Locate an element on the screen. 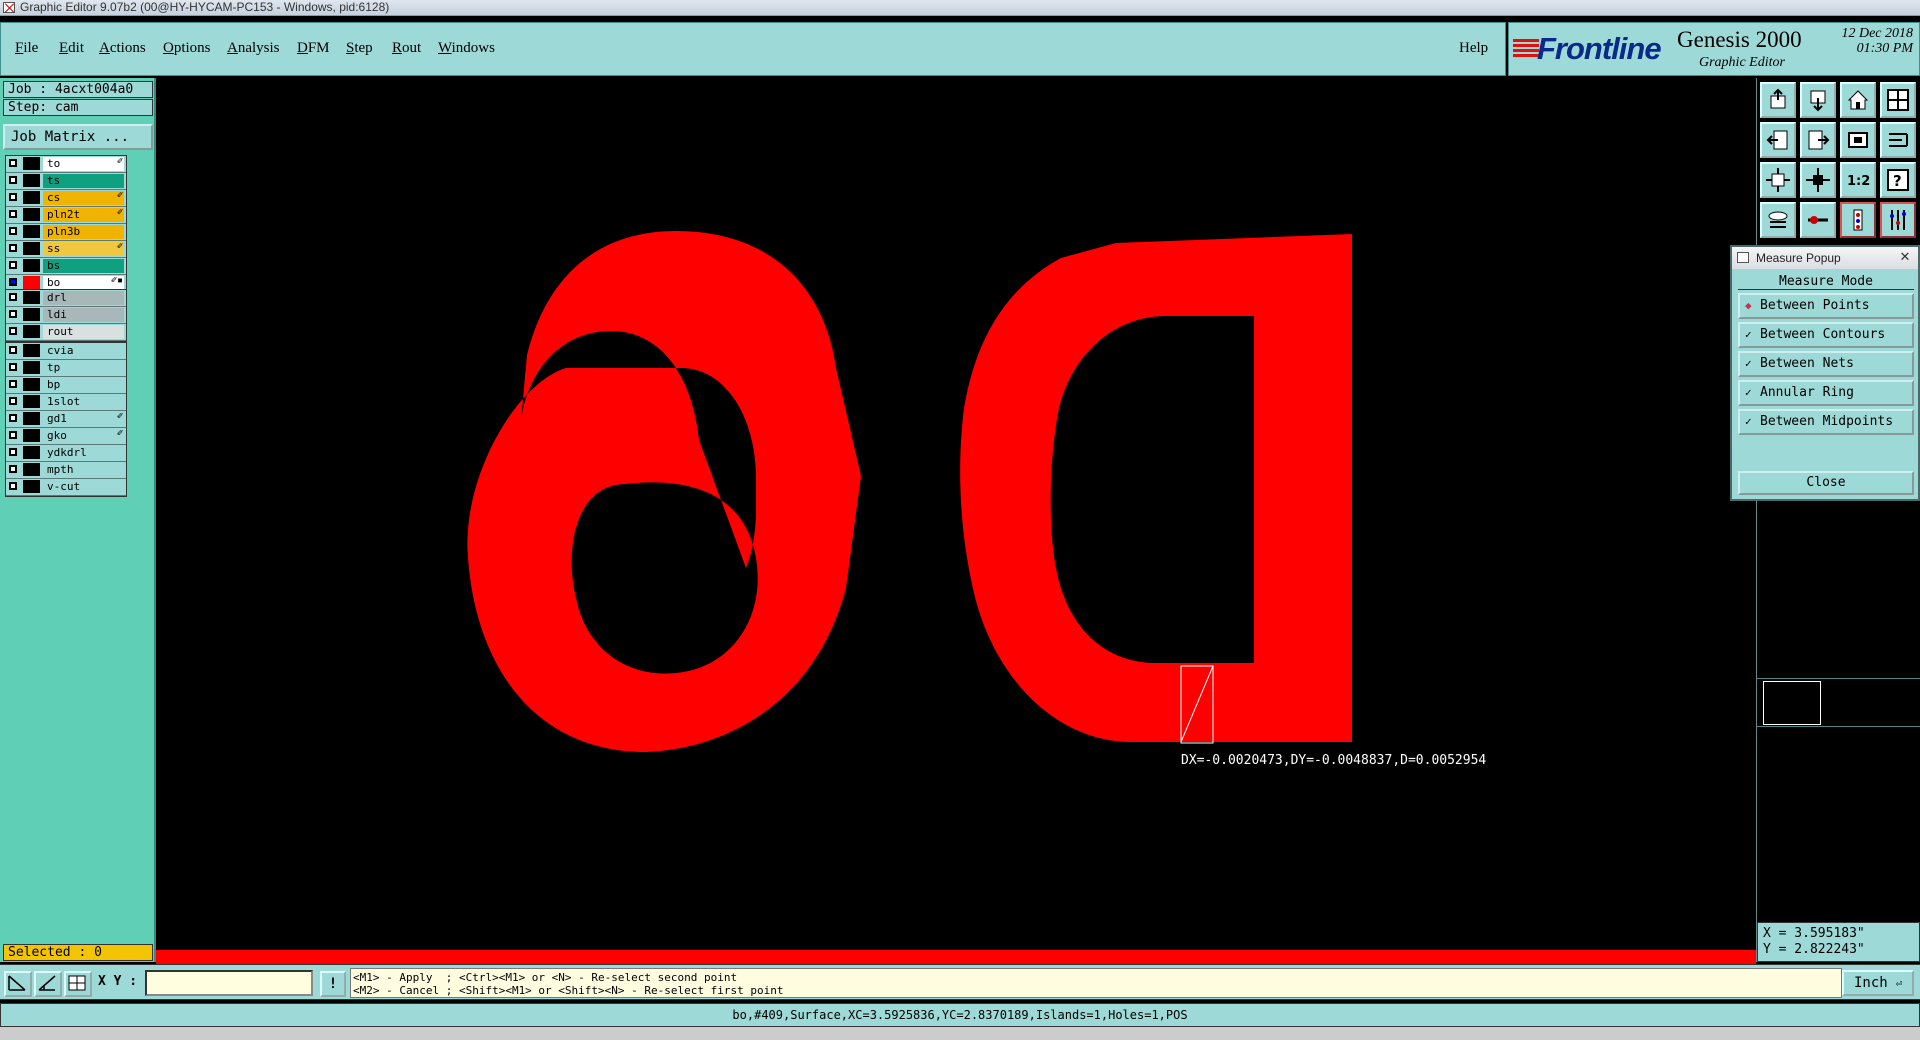 The width and height of the screenshot is (1920, 1040). mode-between-midpoints: ✓ Between Midpoints is located at coordinates (1826, 422).